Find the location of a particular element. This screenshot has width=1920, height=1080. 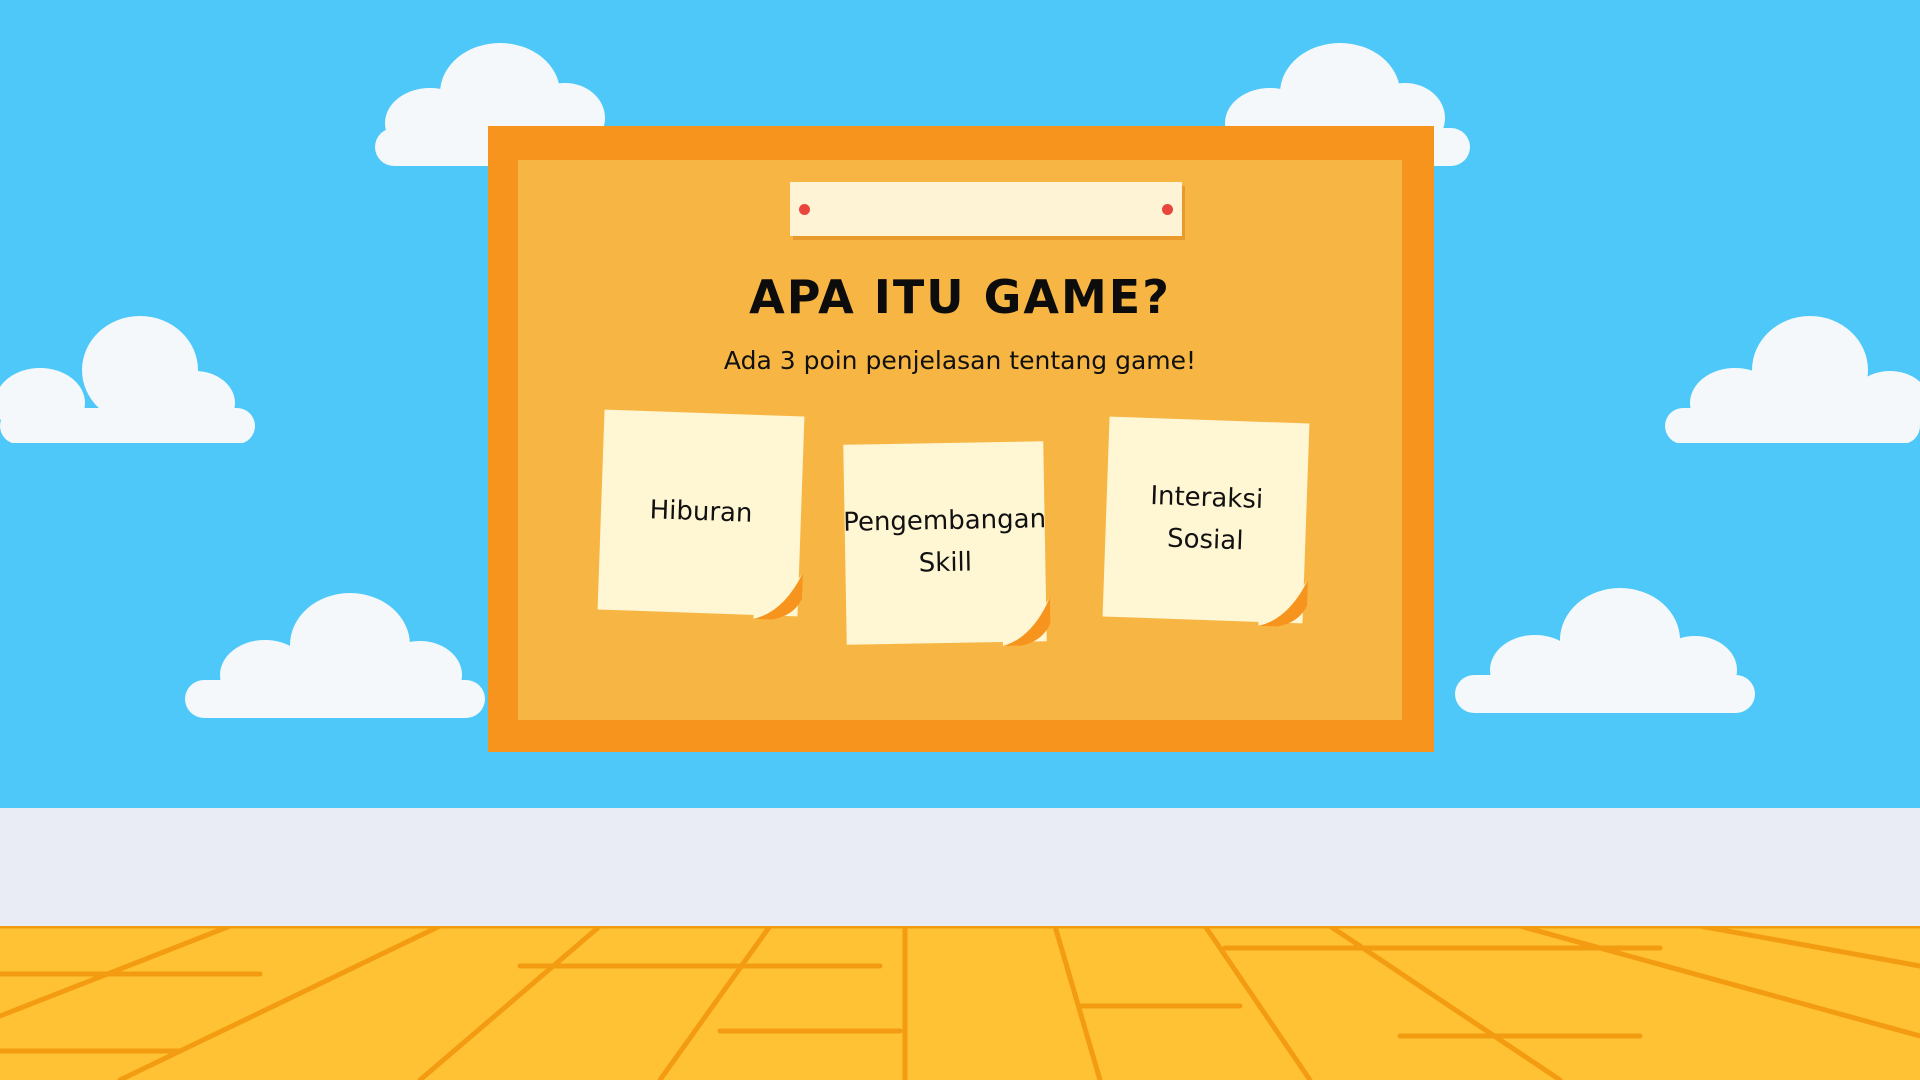

note-label: Interaksi Sosial is located at coordinates (1206, 519).